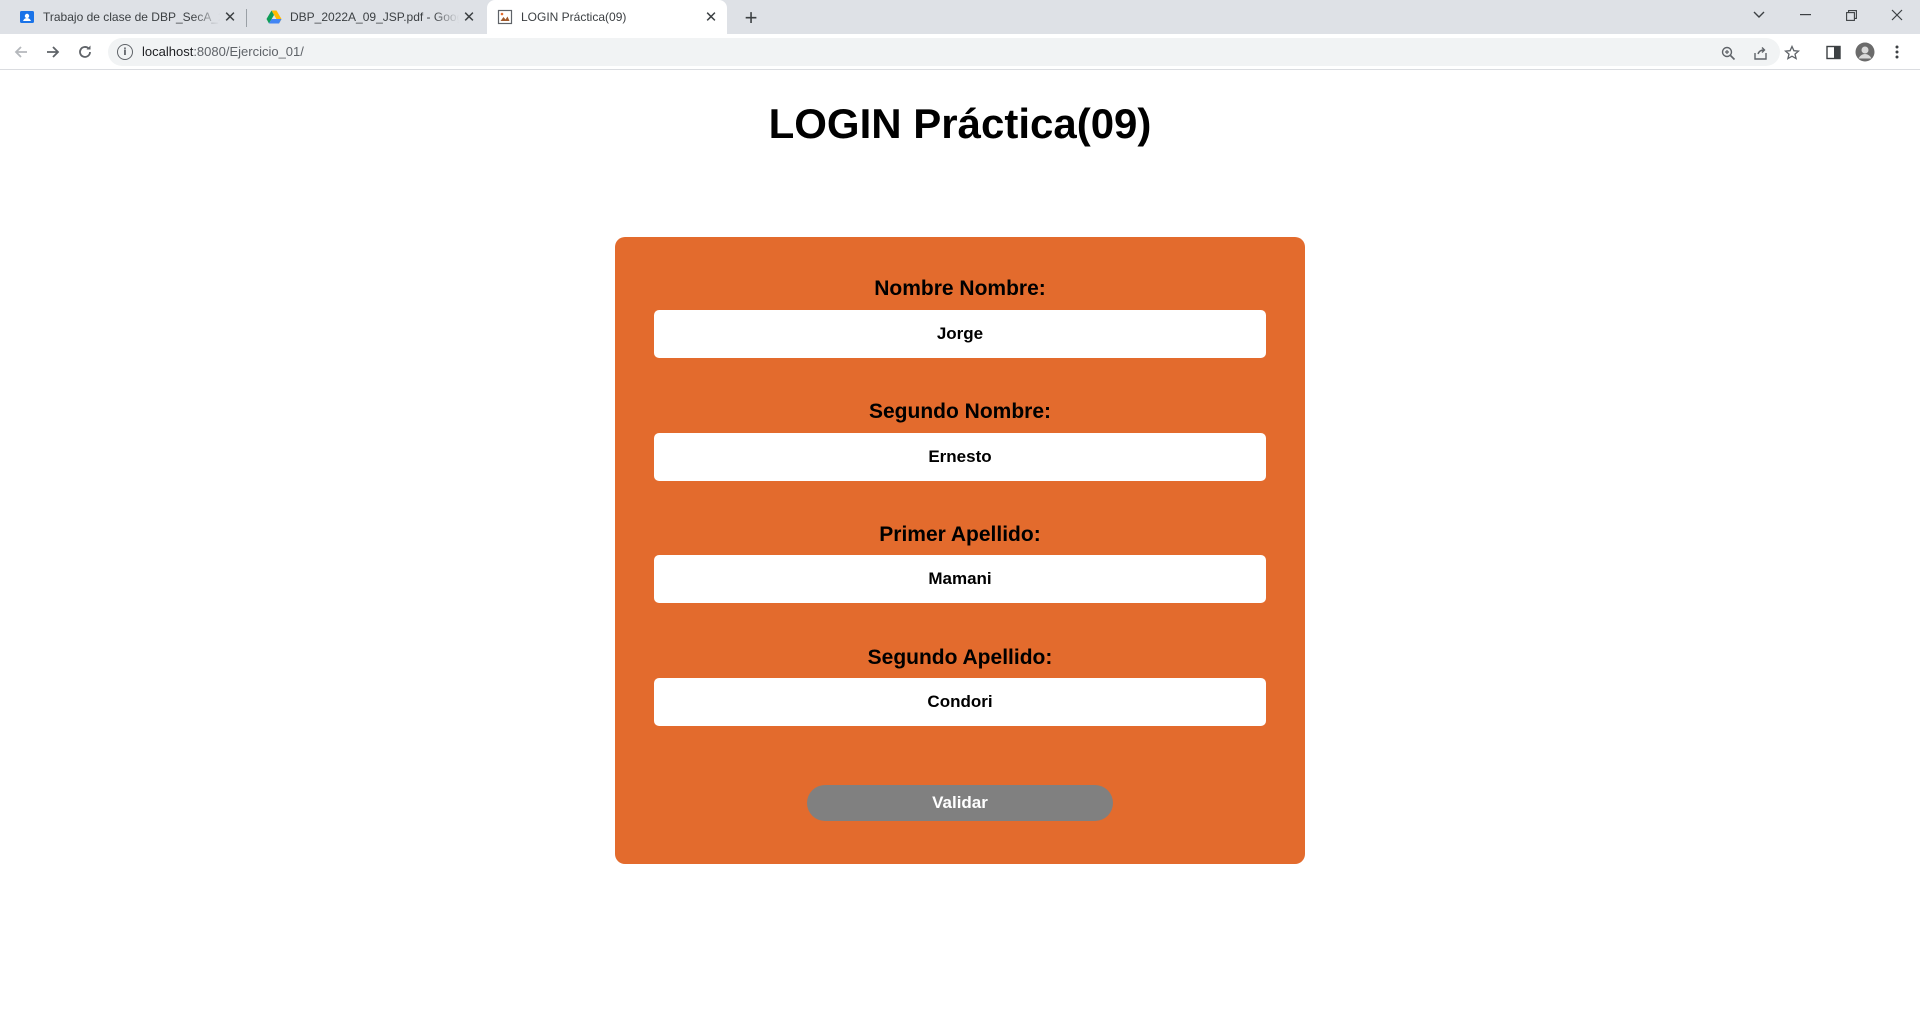 Image resolution: width=1920 pixels, height=1029 pixels. I want to click on url-host: localhost, so click(168, 51).